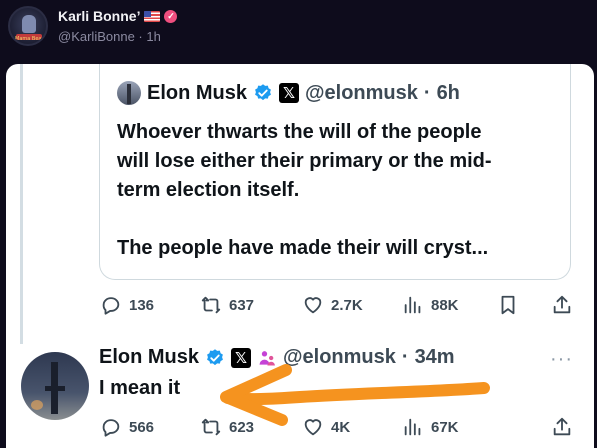 The width and height of the screenshot is (597, 448). Describe the element at coordinates (142, 427) in the screenshot. I see `reply-count: 566` at that location.